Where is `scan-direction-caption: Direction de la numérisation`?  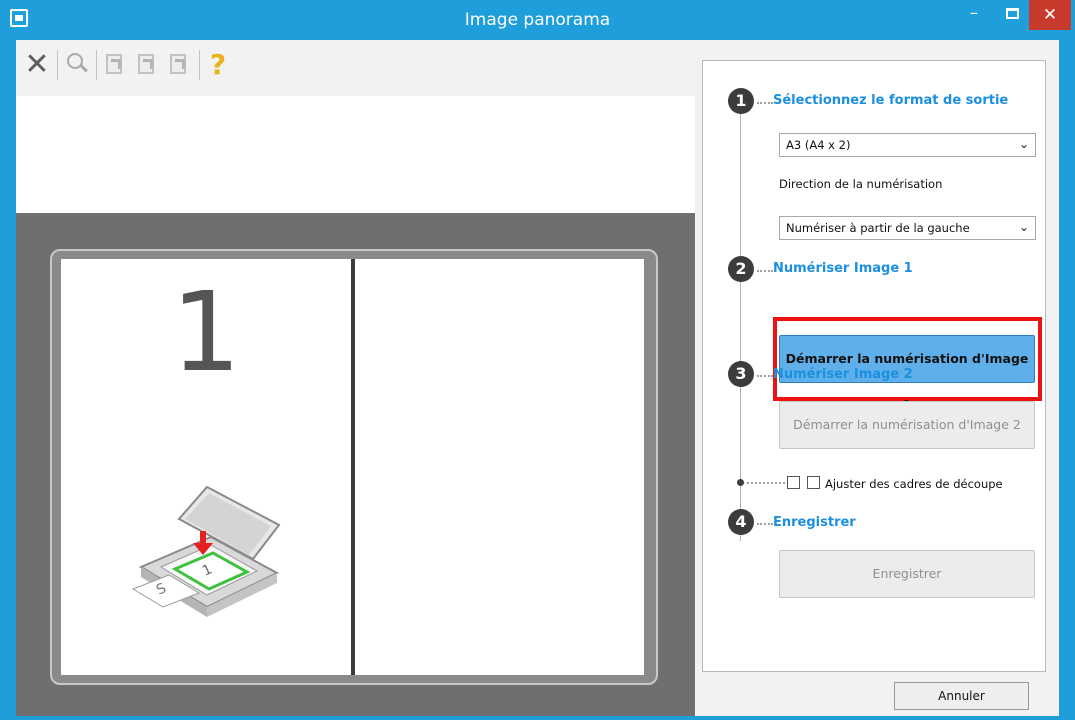 scan-direction-caption: Direction de la numérisation is located at coordinates (861, 184).